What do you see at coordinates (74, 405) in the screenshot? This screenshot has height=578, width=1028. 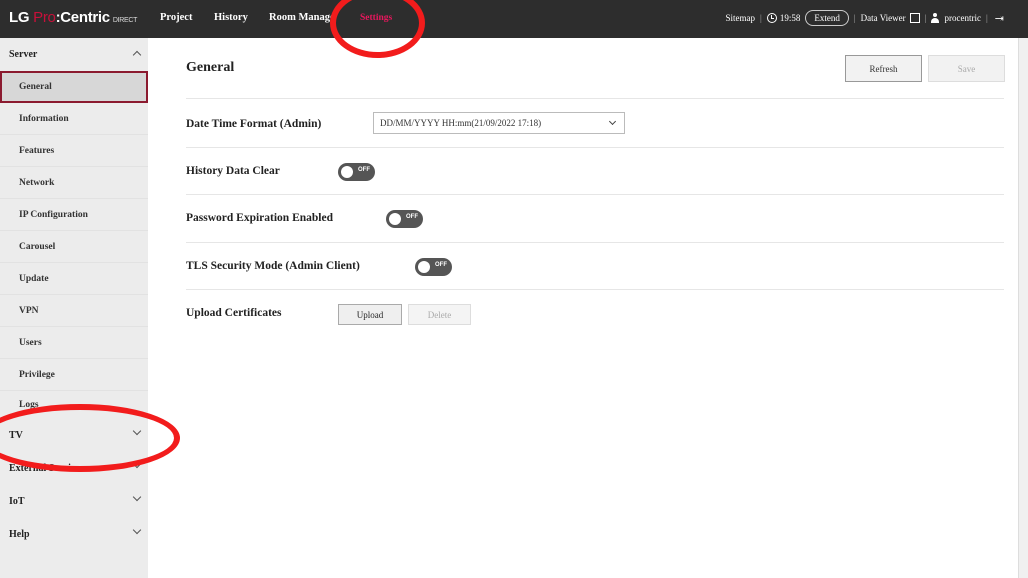 I see `sidebar-item-logs: Logs` at bounding box center [74, 405].